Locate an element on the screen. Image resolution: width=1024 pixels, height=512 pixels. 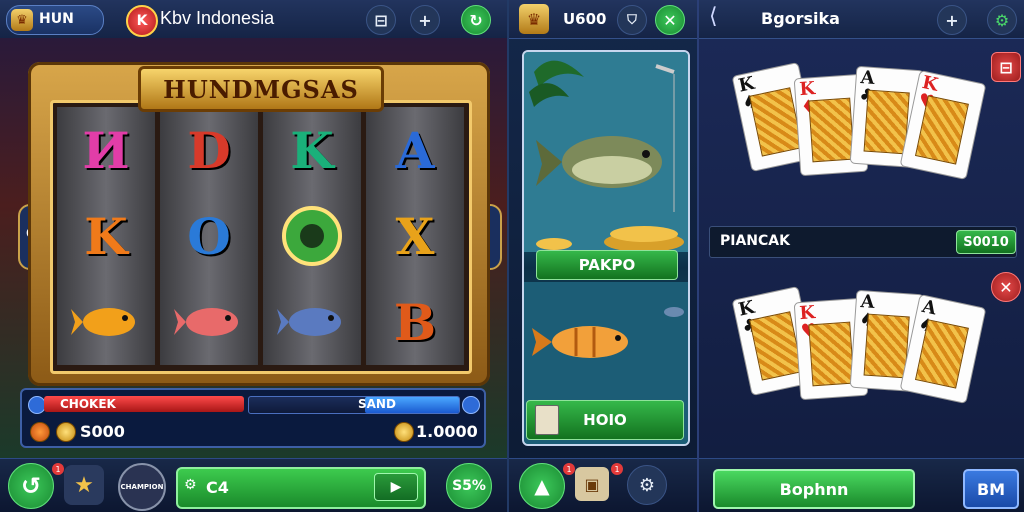
fishing-card: PAKPO HOIO is located at coordinates (606, 248).